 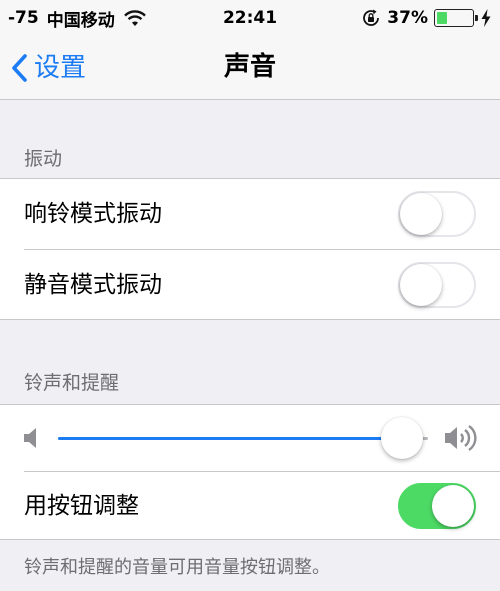 I want to click on volume-slider-row, so click(x=250, y=438).